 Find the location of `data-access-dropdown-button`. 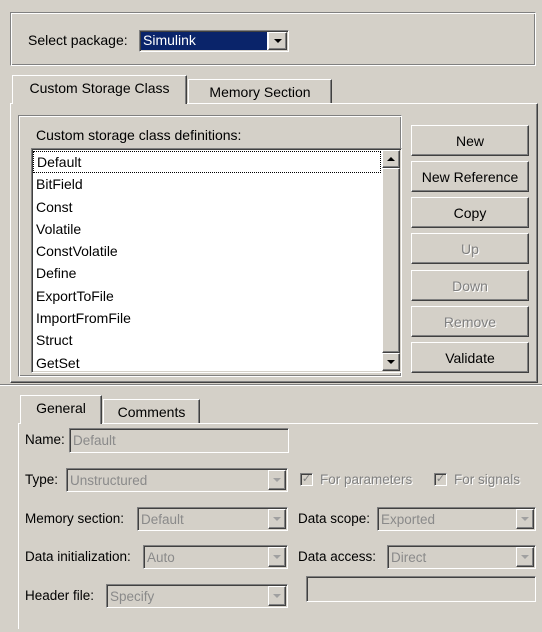

data-access-dropdown-button is located at coordinates (525, 557).